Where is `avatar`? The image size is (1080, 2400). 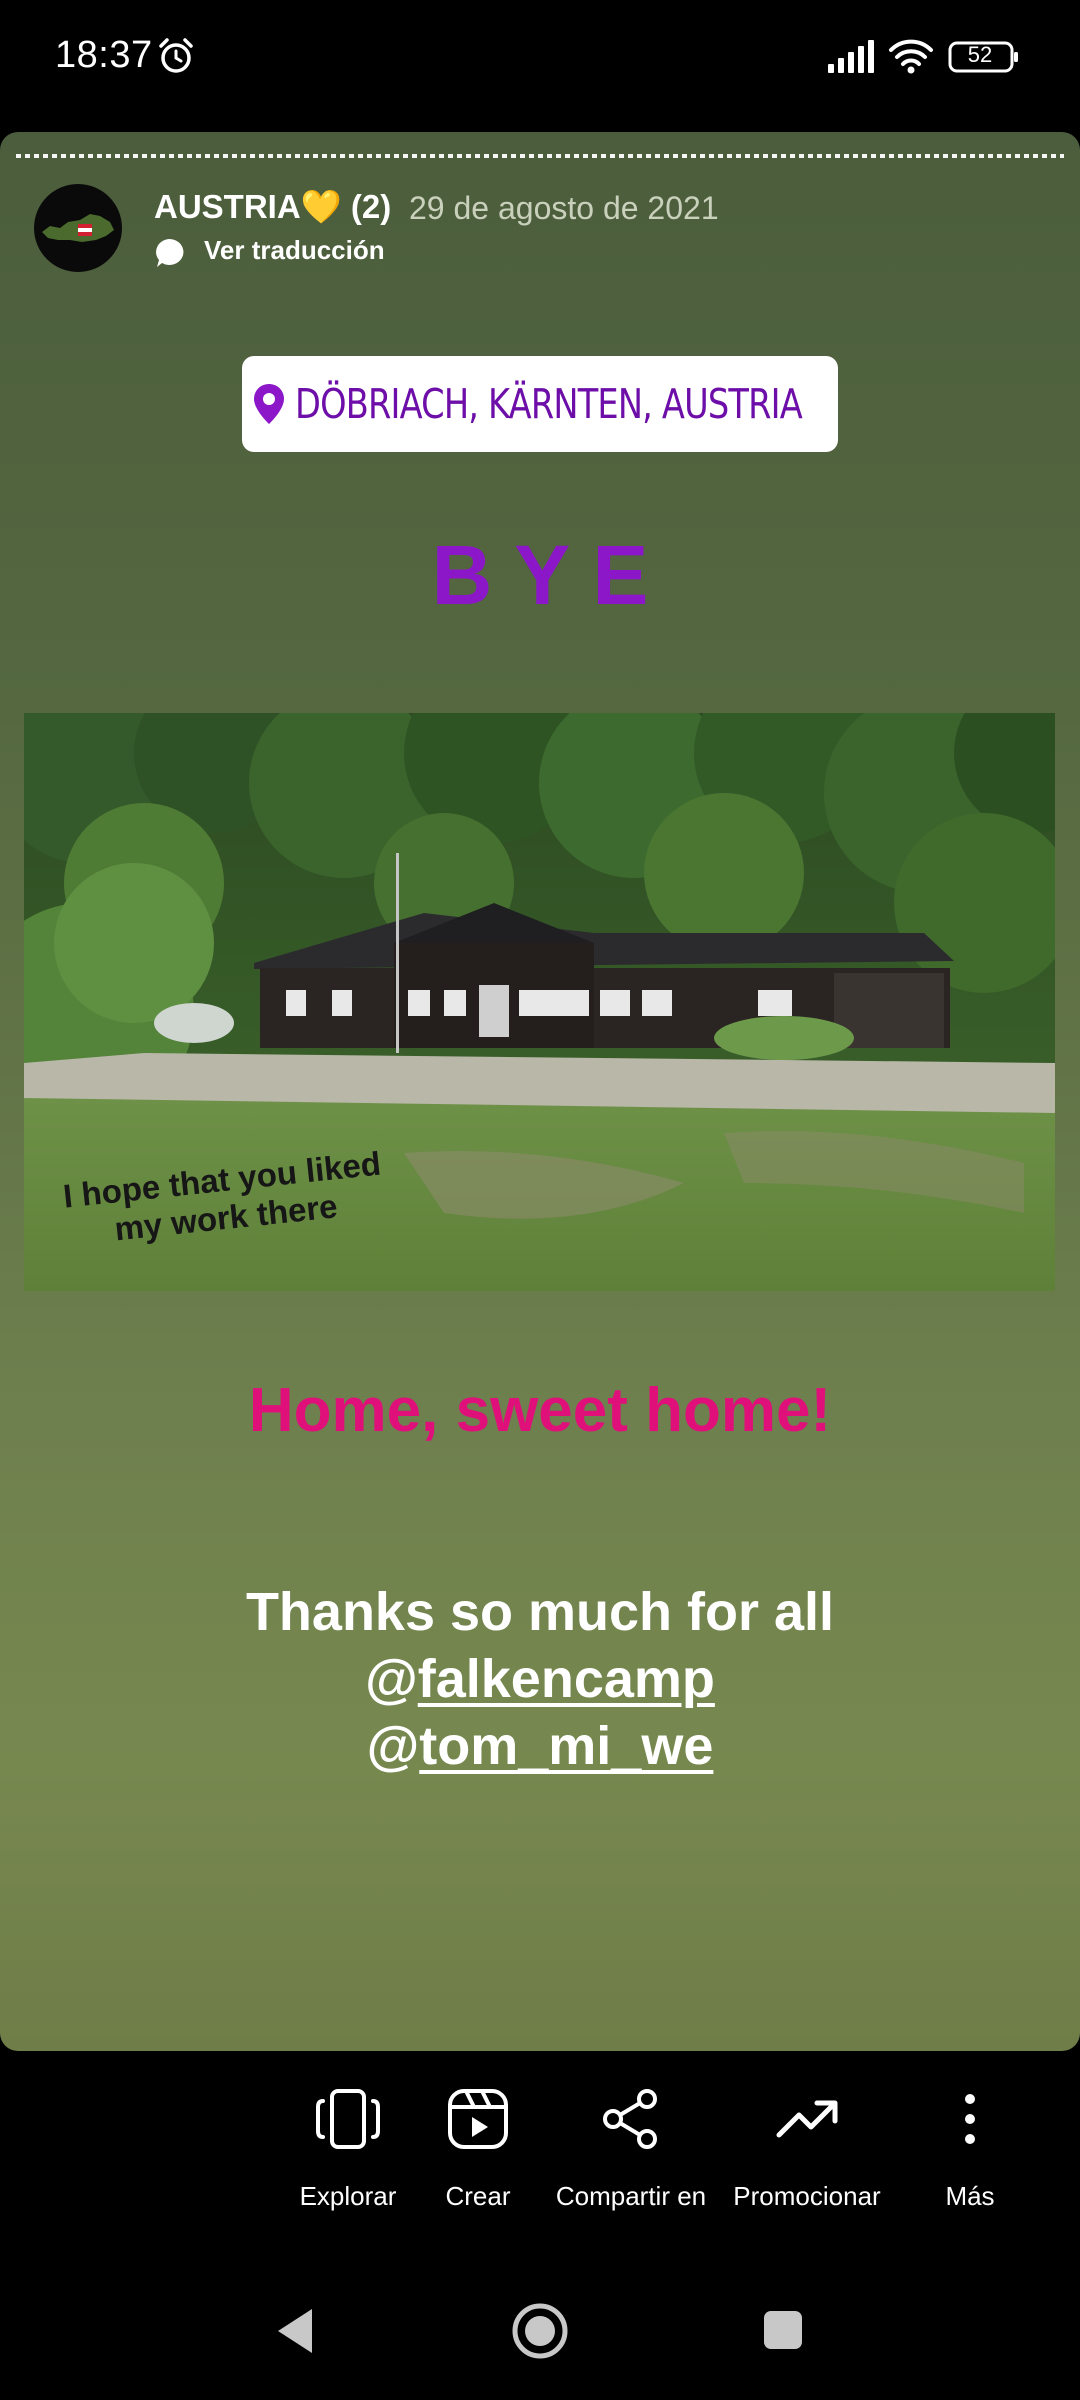 avatar is located at coordinates (78, 228).